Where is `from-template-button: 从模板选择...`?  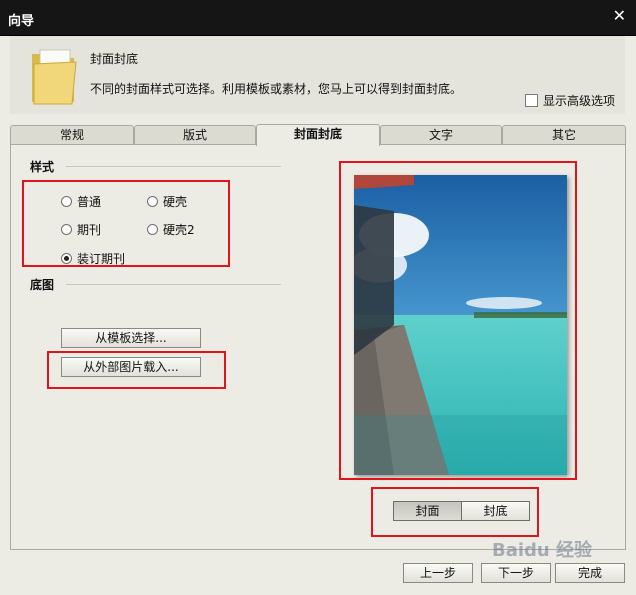
from-template-button: 从模板选择... is located at coordinates (131, 338).